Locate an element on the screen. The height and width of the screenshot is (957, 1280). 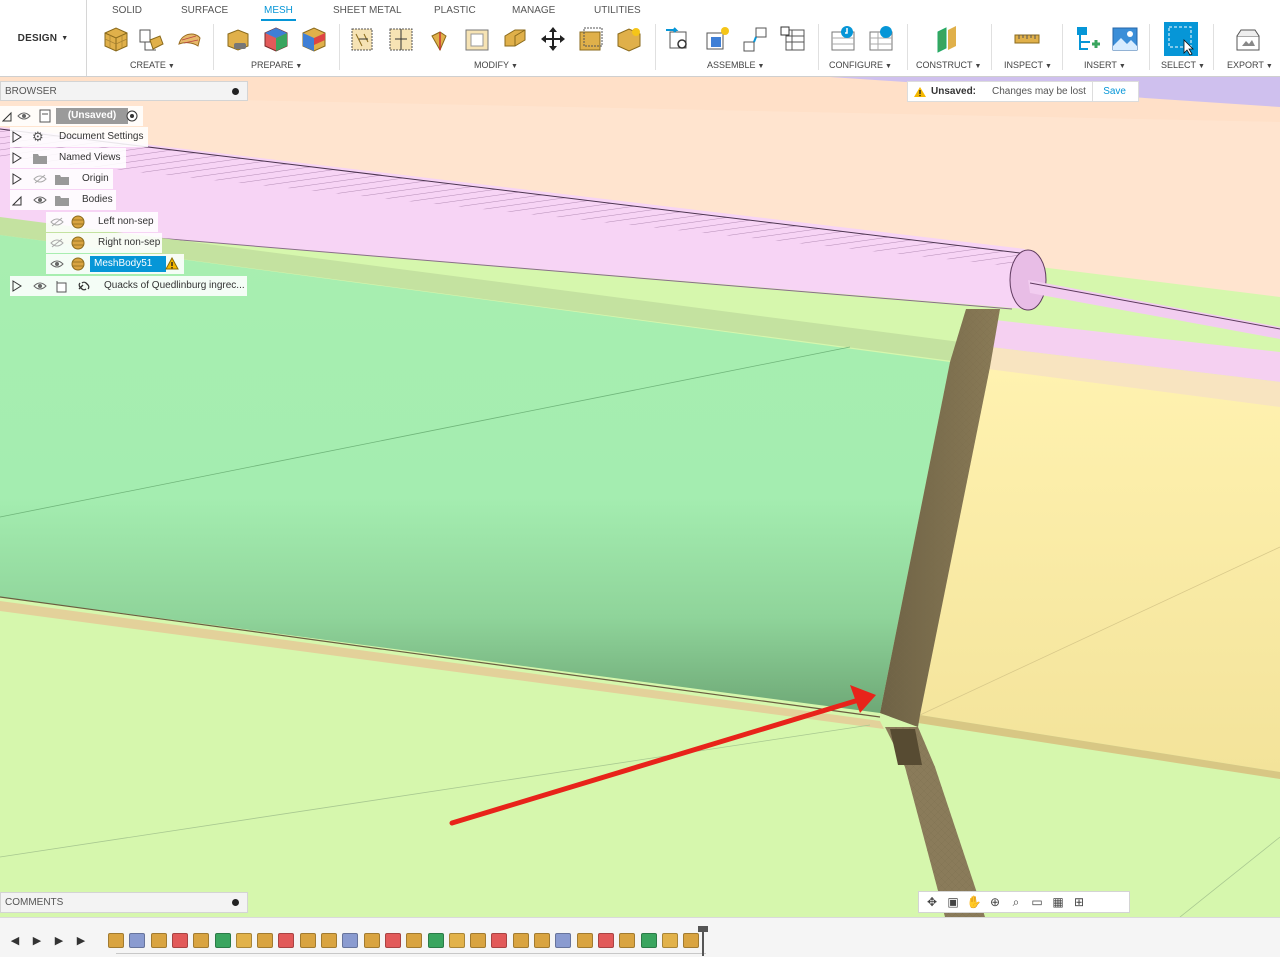
pan-icon: ✋ is located at coordinates (974, 902).